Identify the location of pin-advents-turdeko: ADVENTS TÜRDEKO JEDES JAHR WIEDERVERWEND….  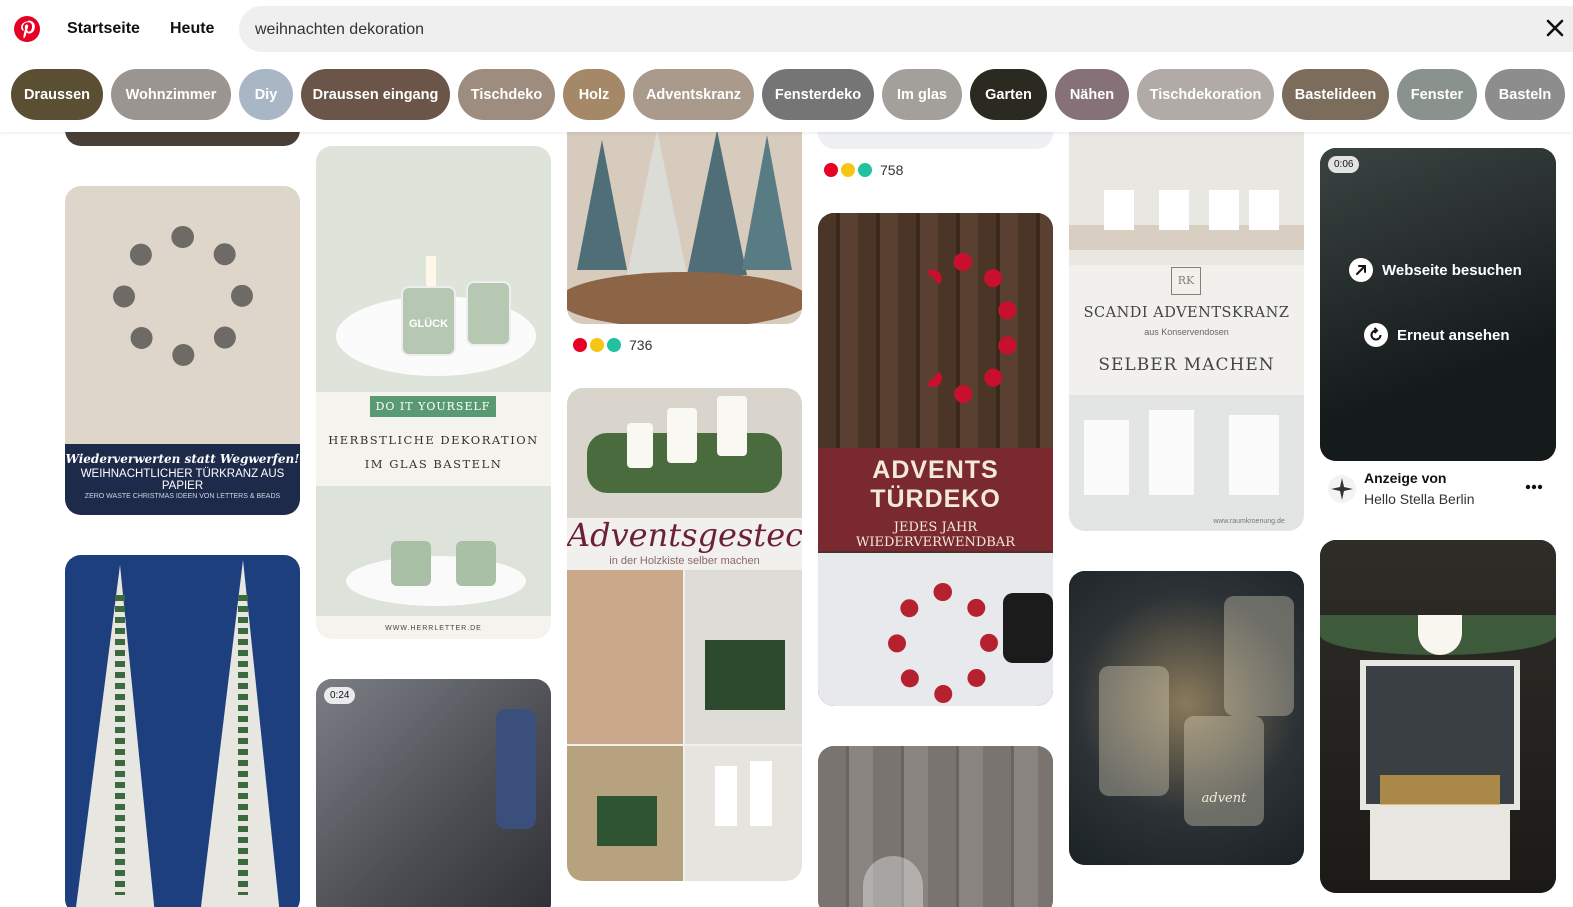
(935, 459).